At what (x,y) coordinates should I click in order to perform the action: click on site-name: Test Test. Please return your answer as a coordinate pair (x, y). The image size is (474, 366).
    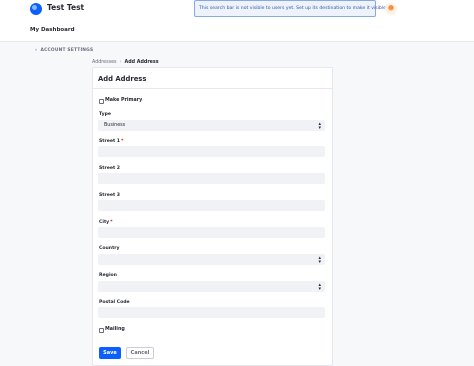
    Looking at the image, I should click on (65, 7).